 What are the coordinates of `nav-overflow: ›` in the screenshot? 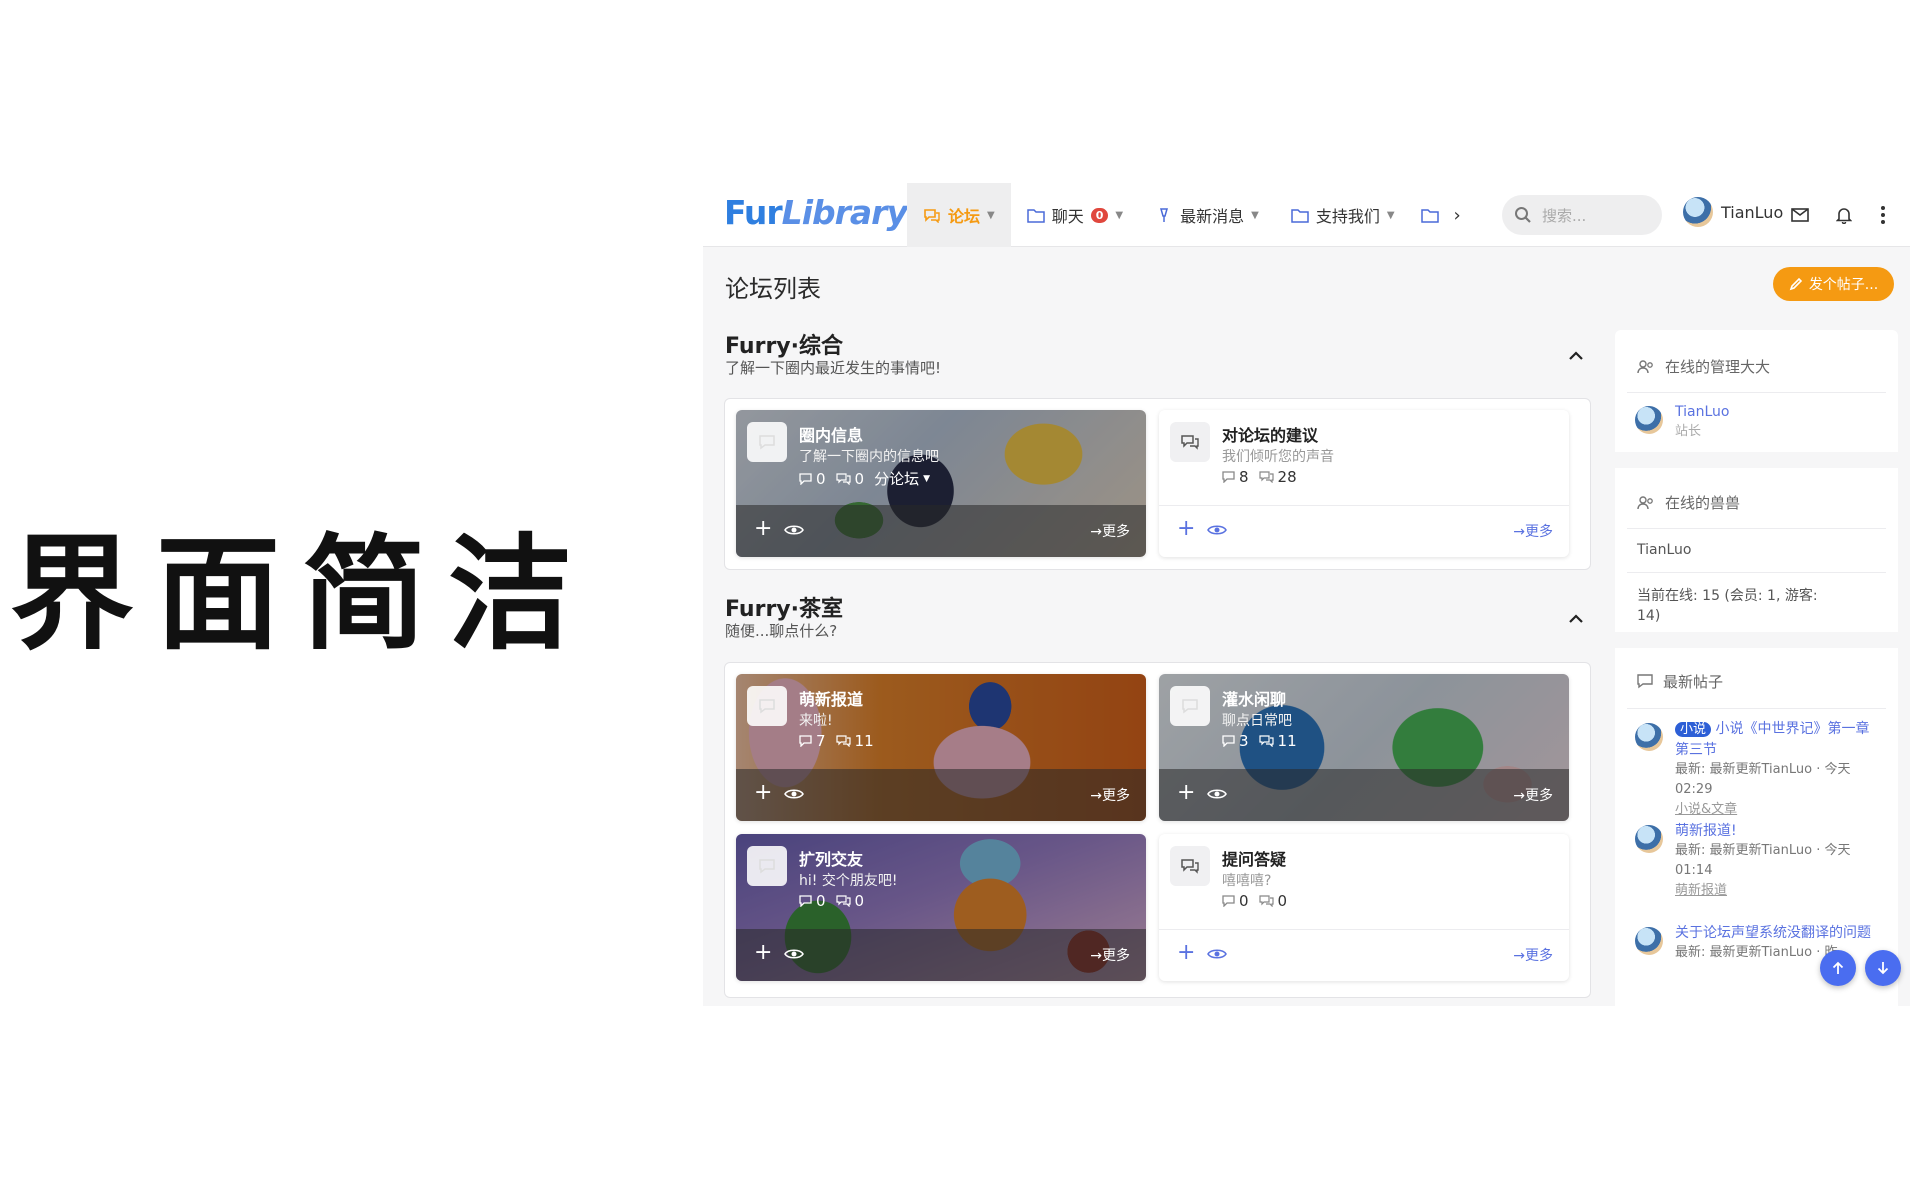 It's located at (1441, 215).